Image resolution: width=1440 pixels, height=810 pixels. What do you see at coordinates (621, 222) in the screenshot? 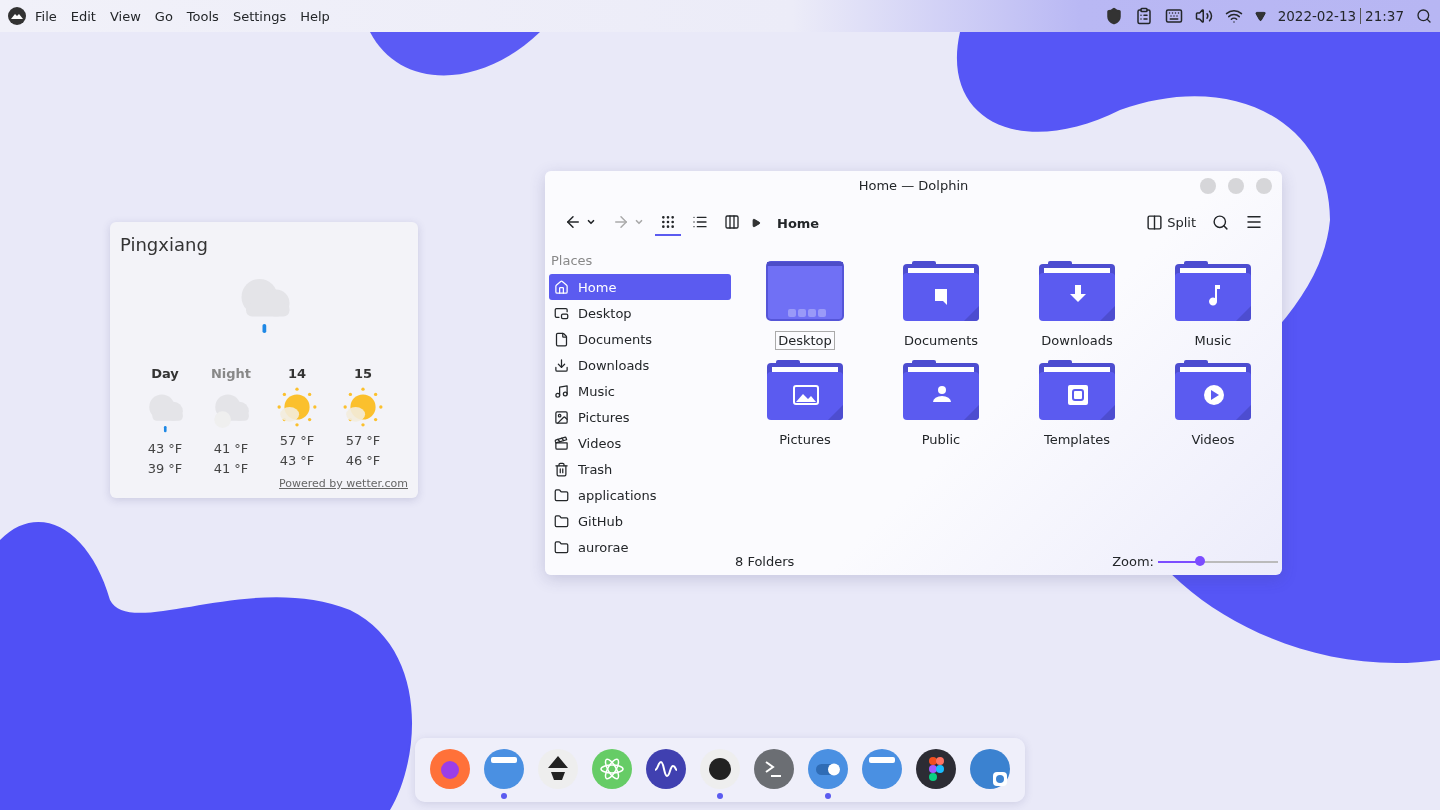
I see `forward-arrow-icon` at bounding box center [621, 222].